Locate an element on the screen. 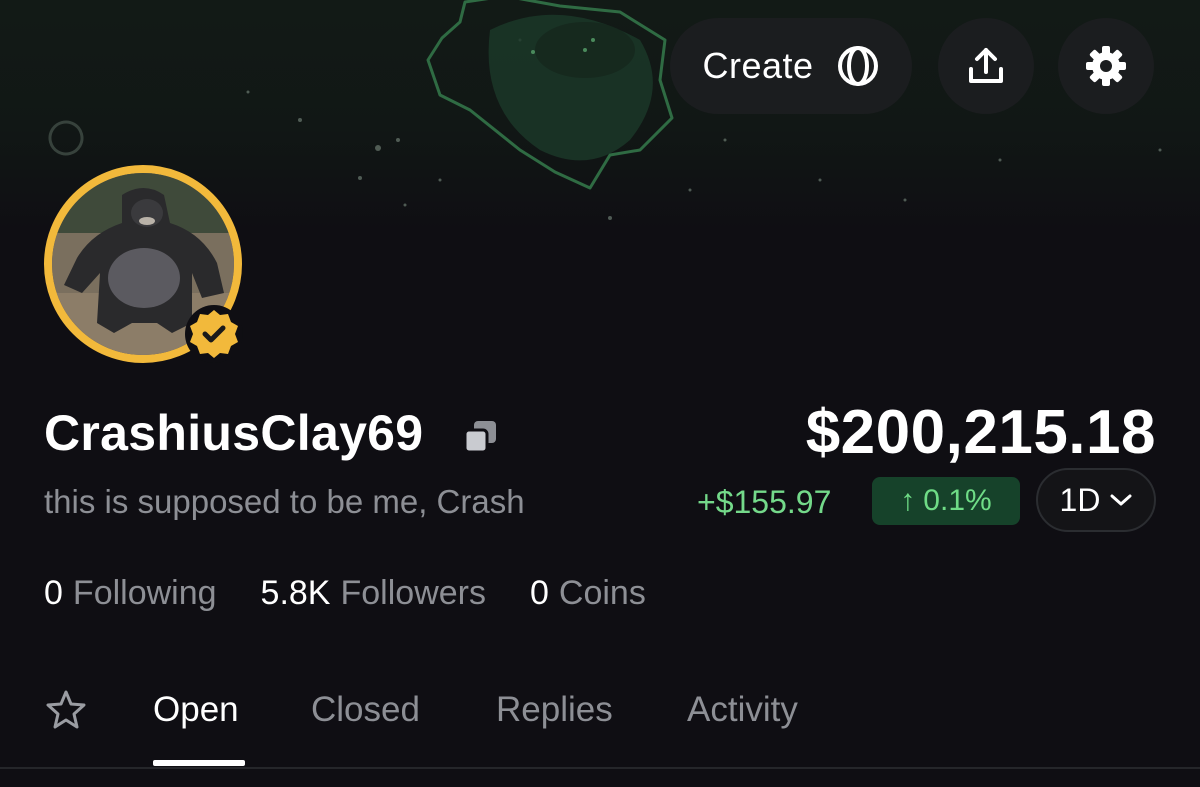  chevron-down-icon is located at coordinates (1121, 500).